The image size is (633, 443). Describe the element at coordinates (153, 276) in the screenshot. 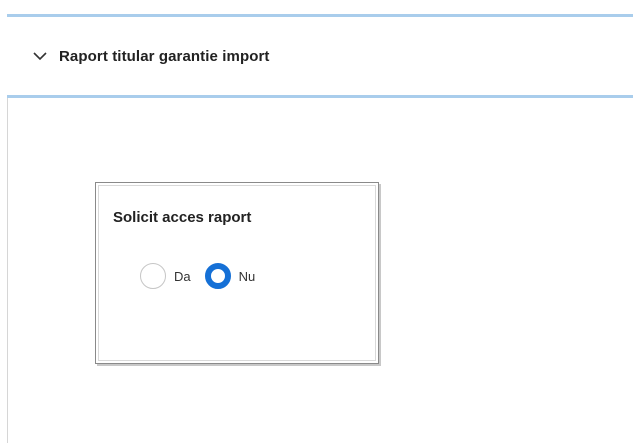

I see `radio-button-da` at that location.